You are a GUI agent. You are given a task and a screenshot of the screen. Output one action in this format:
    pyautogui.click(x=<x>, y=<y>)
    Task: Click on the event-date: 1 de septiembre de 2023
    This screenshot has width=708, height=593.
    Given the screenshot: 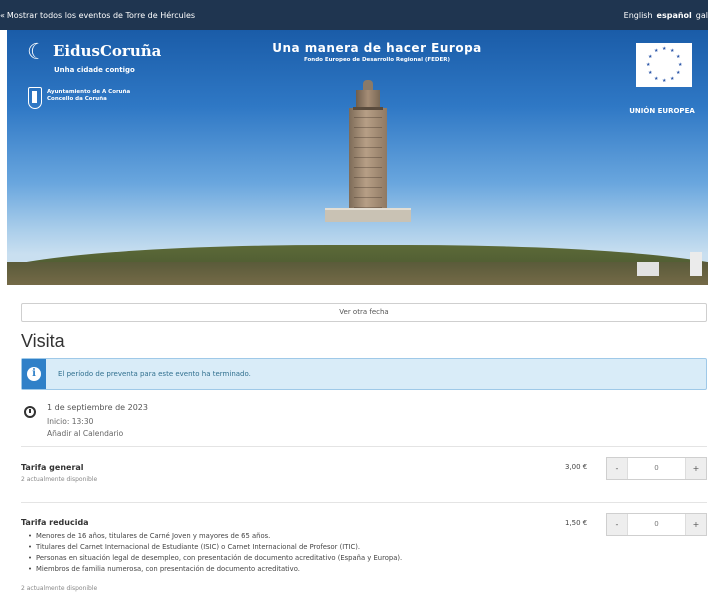 What is the action you would take?
    pyautogui.click(x=97, y=407)
    